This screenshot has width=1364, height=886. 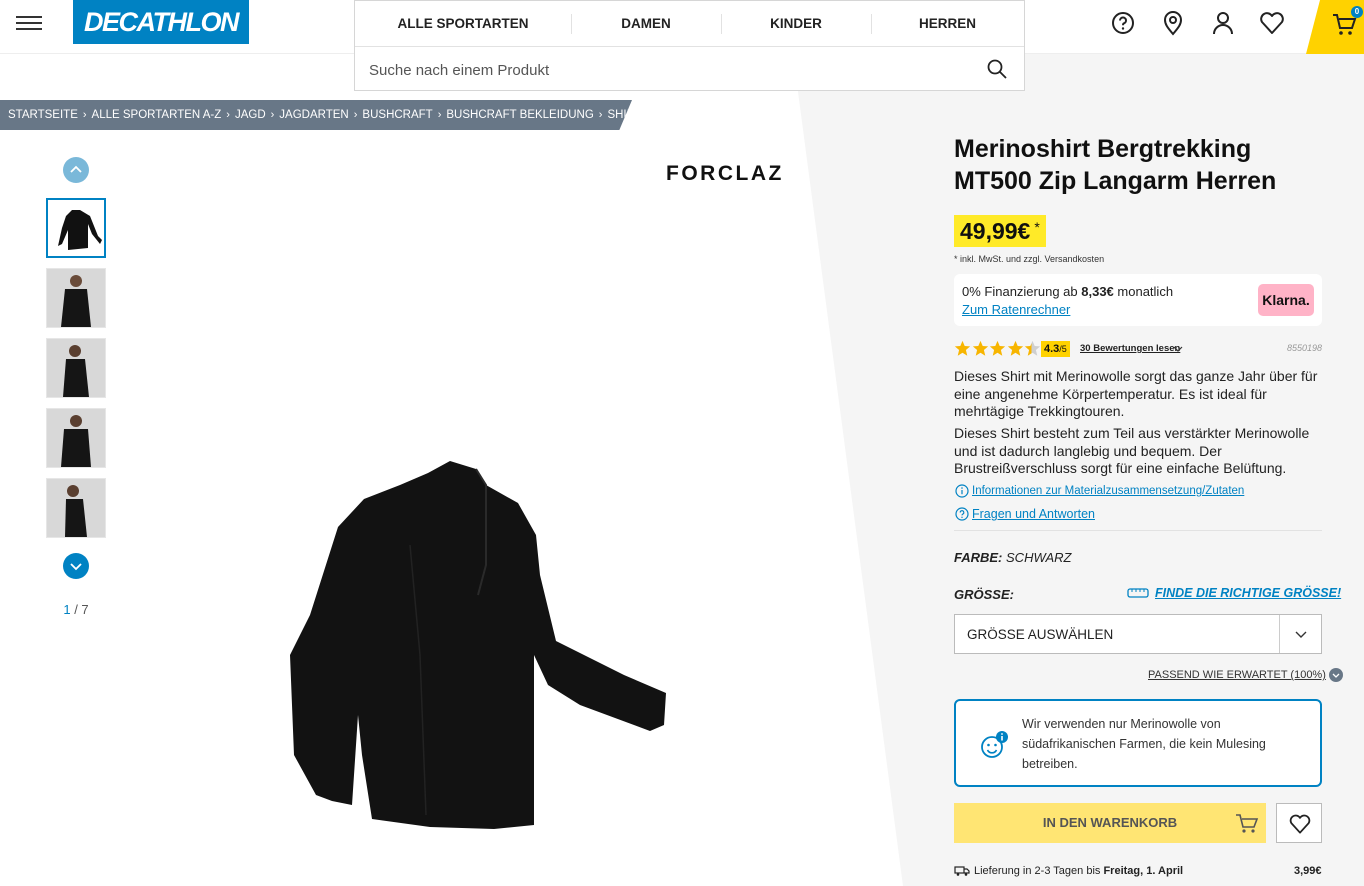 What do you see at coordinates (519, 115) in the screenshot?
I see `breadcrumb-item: BUSHCRAFT BEKLEIDUNG` at bounding box center [519, 115].